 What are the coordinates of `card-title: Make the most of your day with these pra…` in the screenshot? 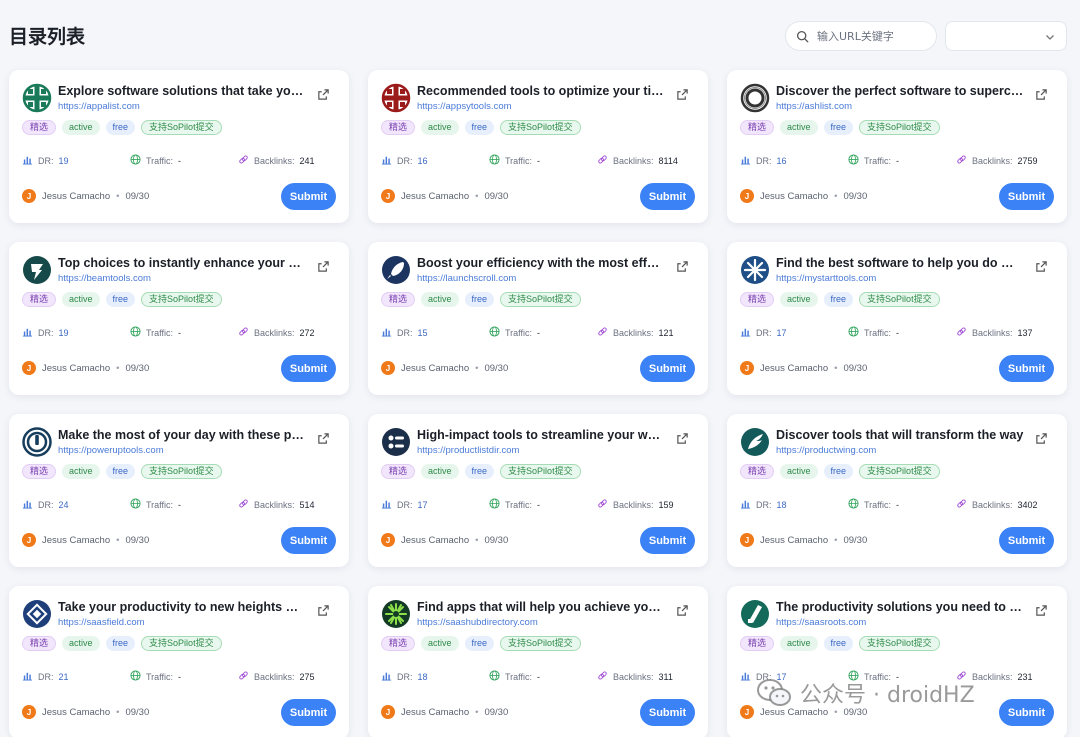 It's located at (182, 435).